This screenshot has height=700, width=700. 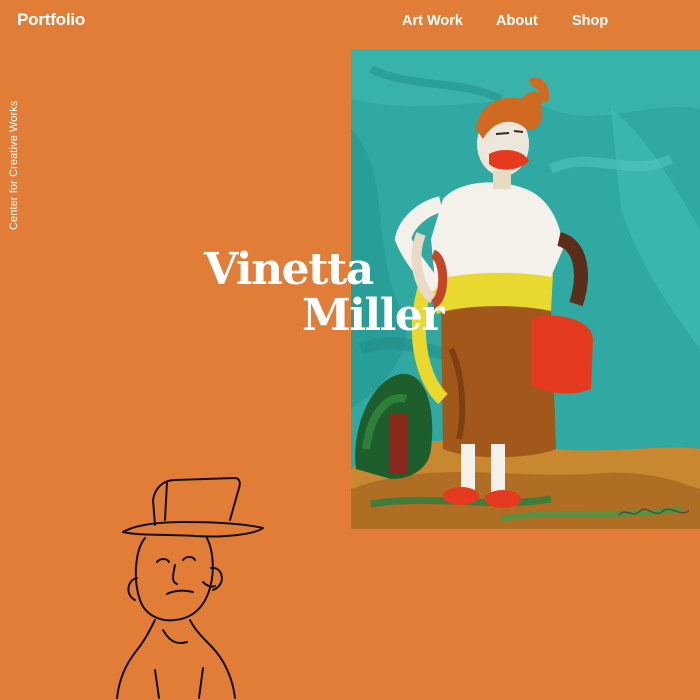 I want to click on nav-link-shop: Shop, so click(x=590, y=21).